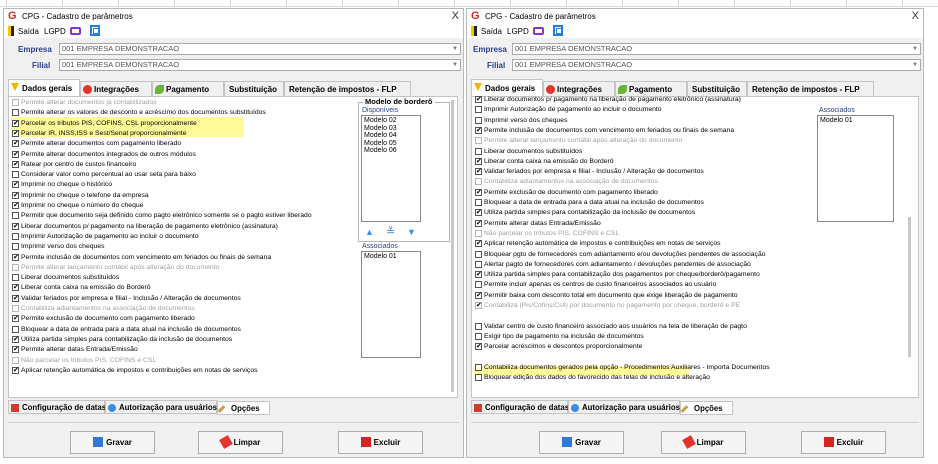 The width and height of the screenshot is (938, 464). What do you see at coordinates (391, 151) in the screenshot?
I see `list-item: Modelo 06` at bounding box center [391, 151].